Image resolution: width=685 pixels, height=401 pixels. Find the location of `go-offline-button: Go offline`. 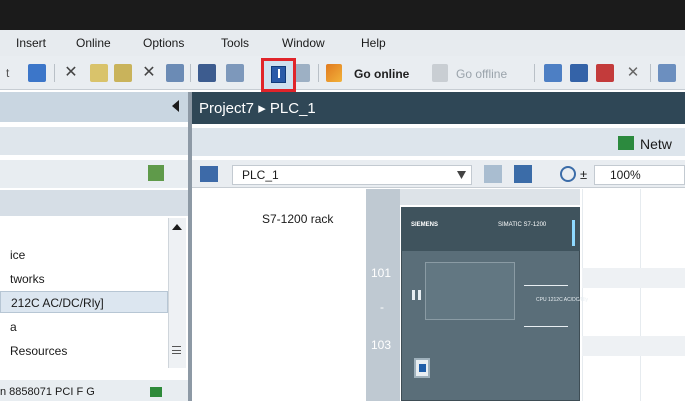

go-offline-button: Go offline is located at coordinates (482, 74).